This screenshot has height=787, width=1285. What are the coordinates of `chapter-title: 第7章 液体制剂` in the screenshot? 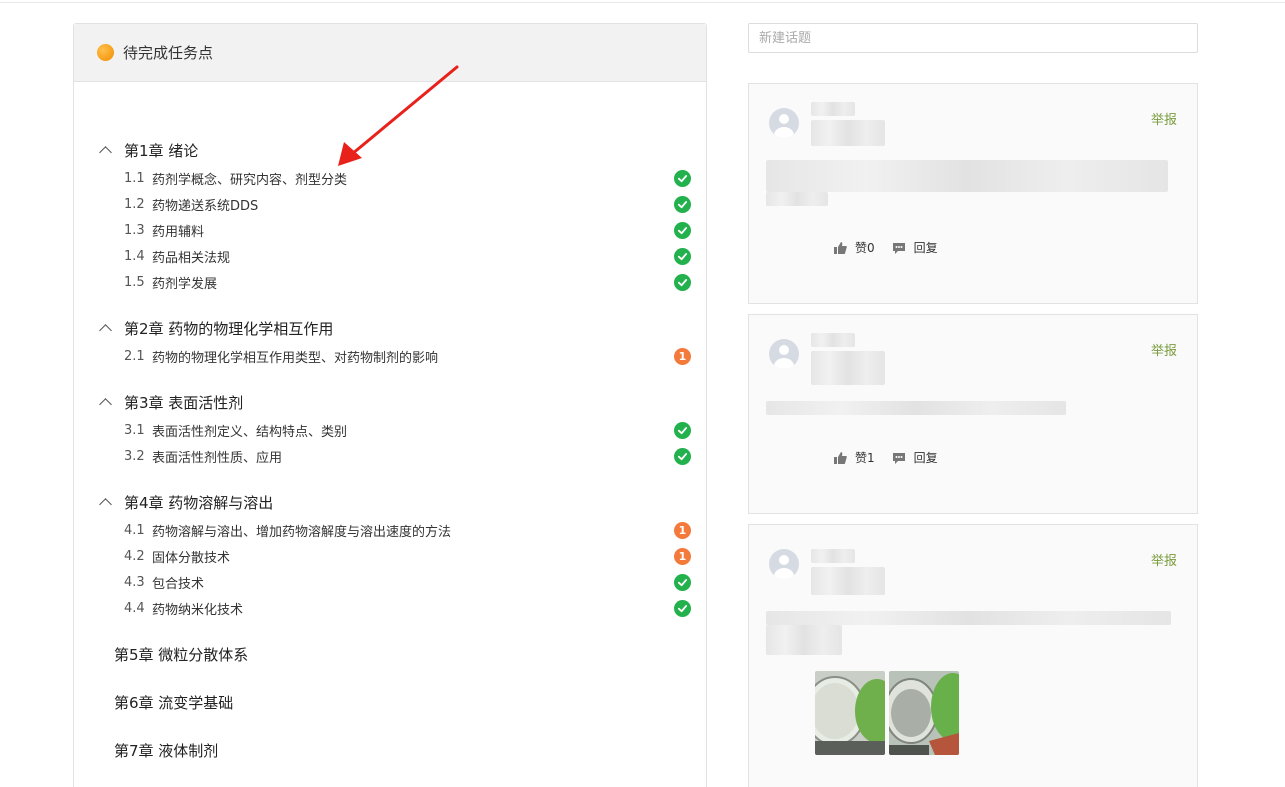 It's located at (166, 750).